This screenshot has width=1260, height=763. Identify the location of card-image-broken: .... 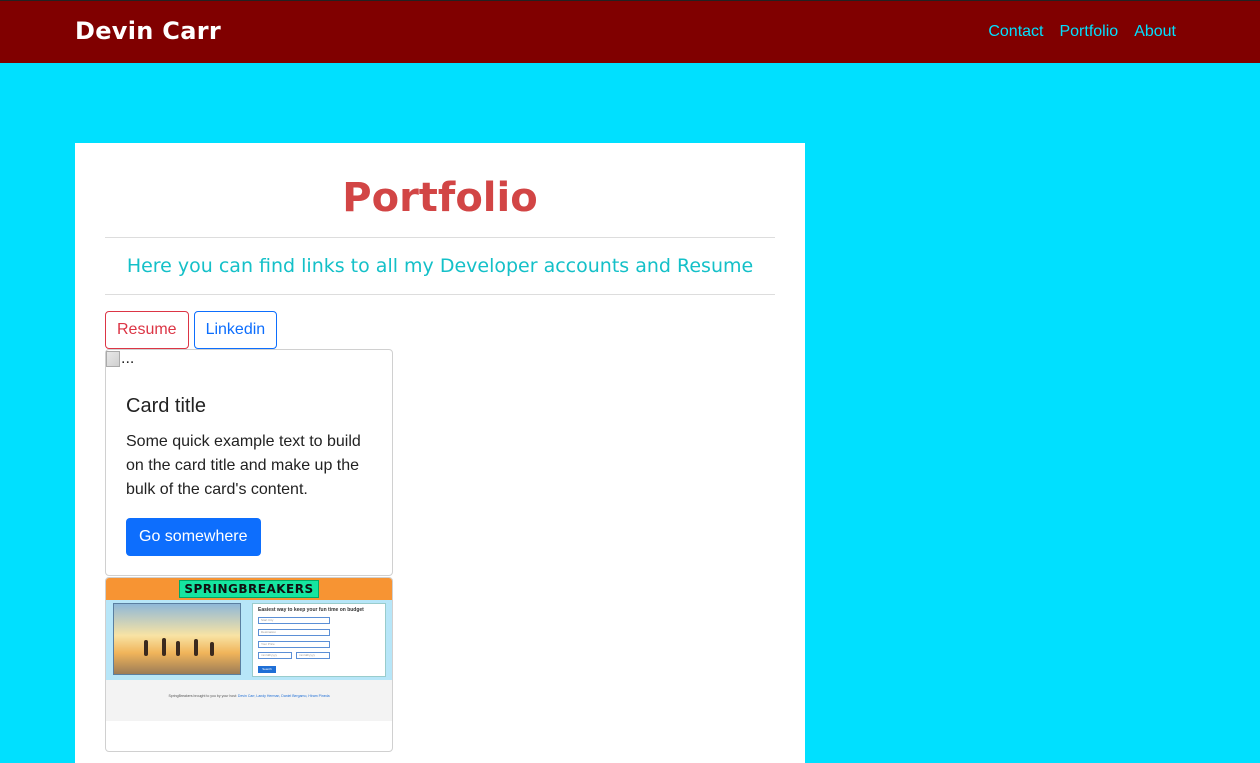
(120, 359).